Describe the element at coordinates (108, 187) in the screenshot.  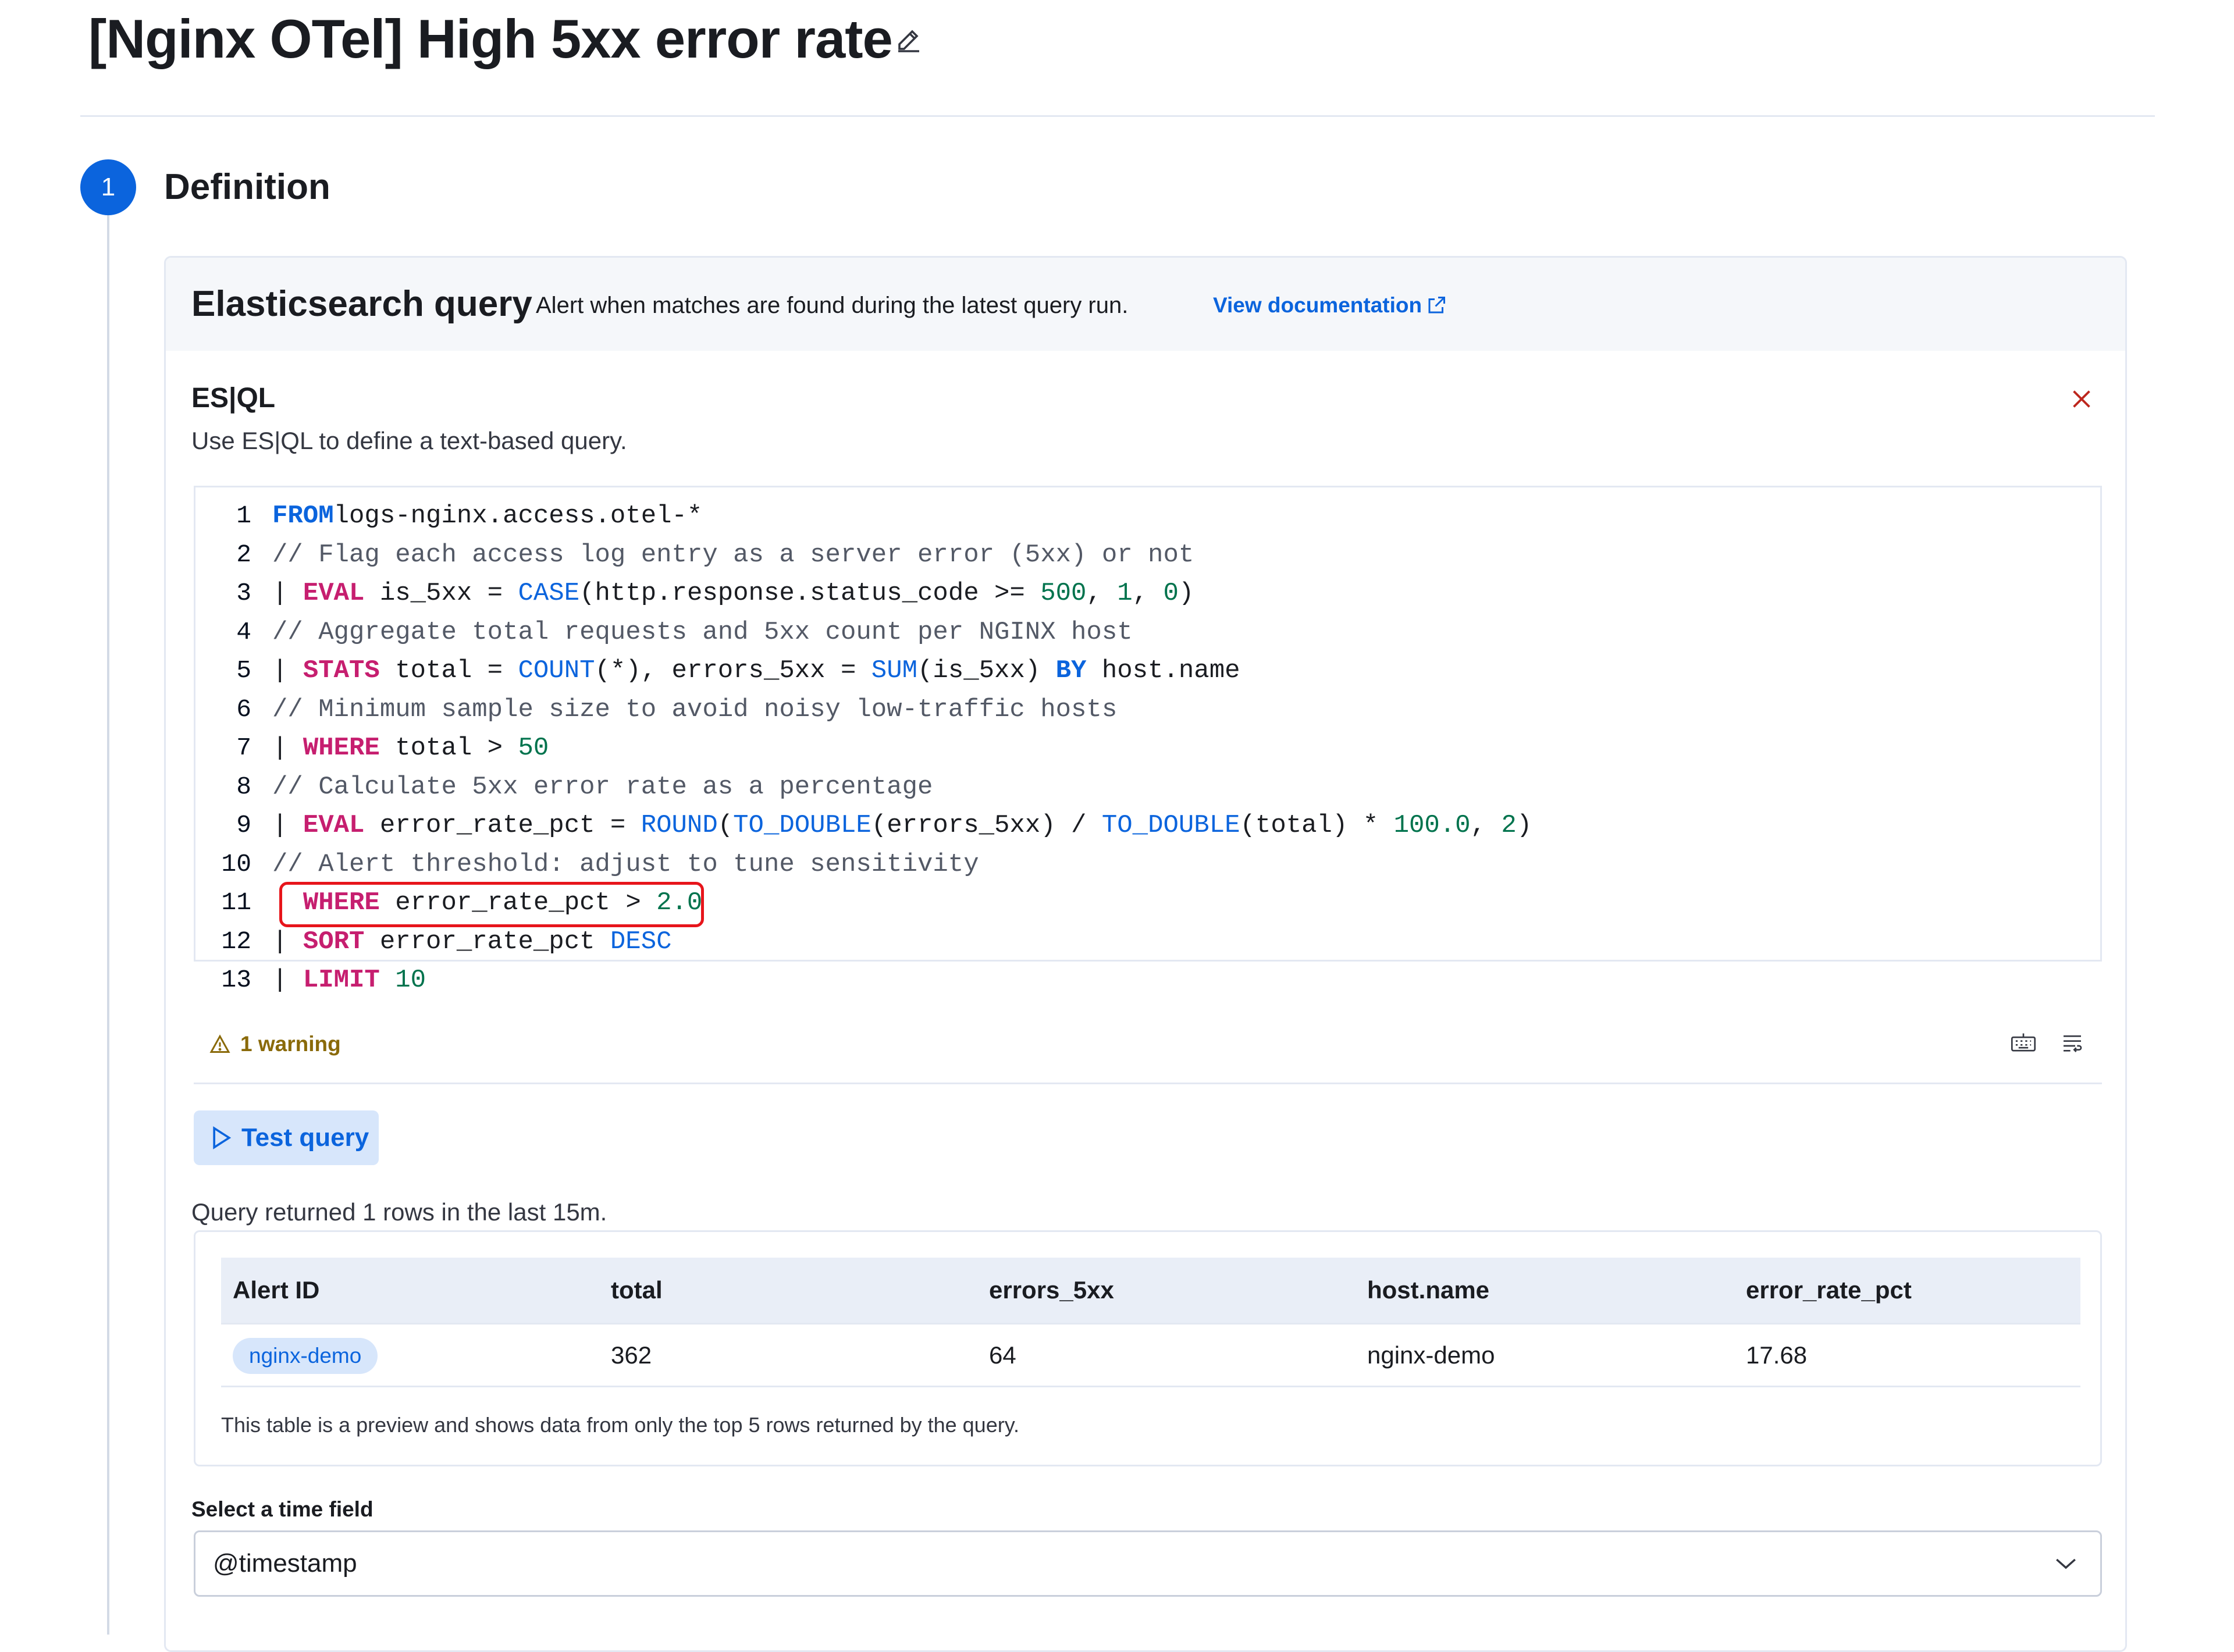
I see `step-number-badge: 1` at that location.